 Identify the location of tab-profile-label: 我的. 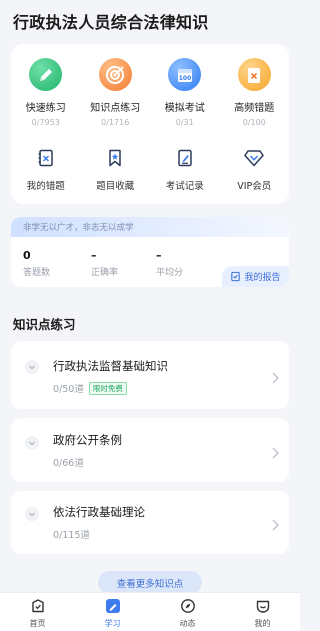
(262, 623).